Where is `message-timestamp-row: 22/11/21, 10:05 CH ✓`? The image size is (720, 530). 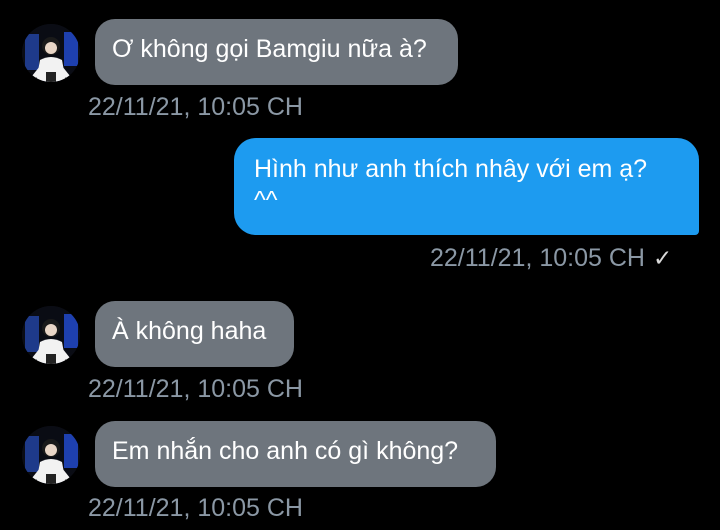
message-timestamp-row: 22/11/21, 10:05 CH ✓ is located at coordinates (551, 258).